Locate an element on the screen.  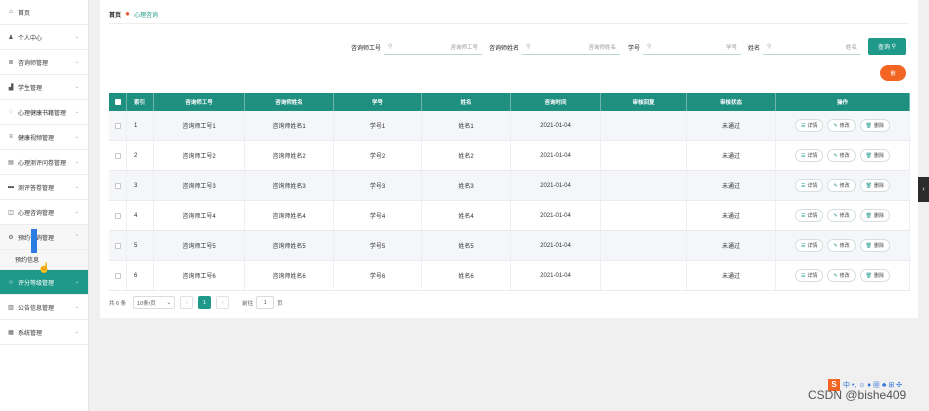
table-cell: 姓名5 is located at coordinates (466, 245).